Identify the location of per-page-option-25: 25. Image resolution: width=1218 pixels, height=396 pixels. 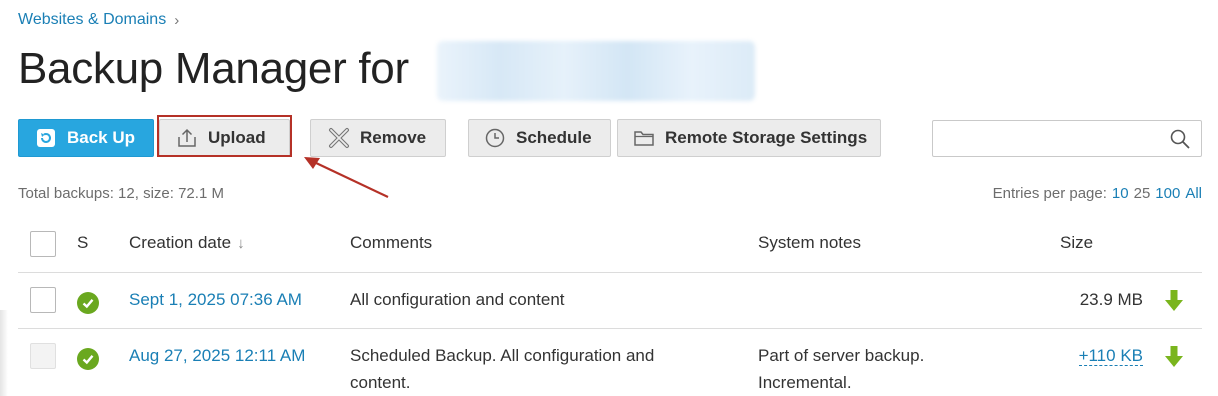
(1142, 193).